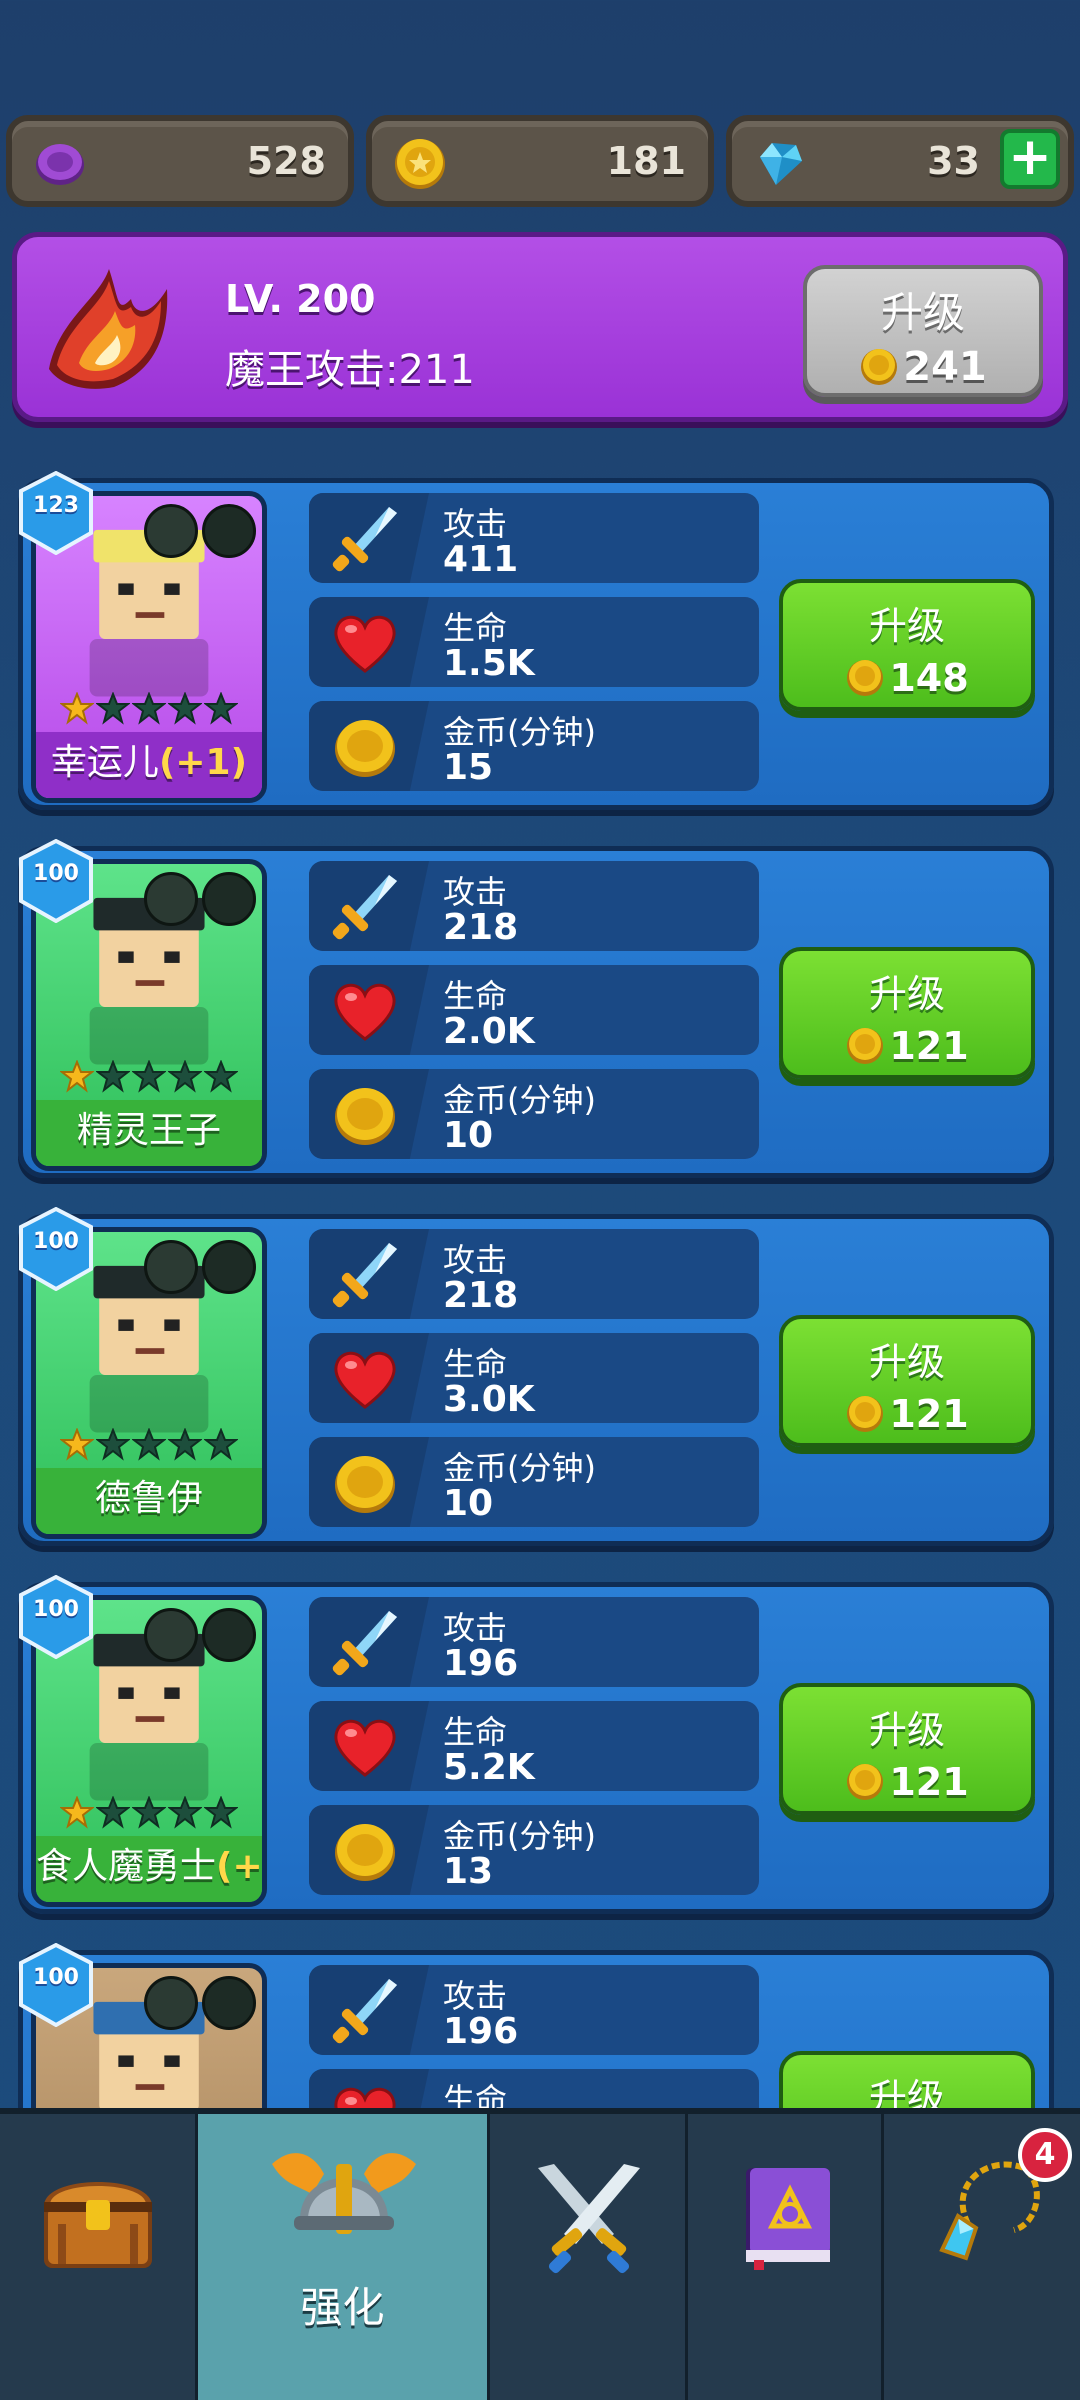 Image resolution: width=1080 pixels, height=2400 pixels. Describe the element at coordinates (788, 2219) in the screenshot. I see `spellbook-icon` at that location.